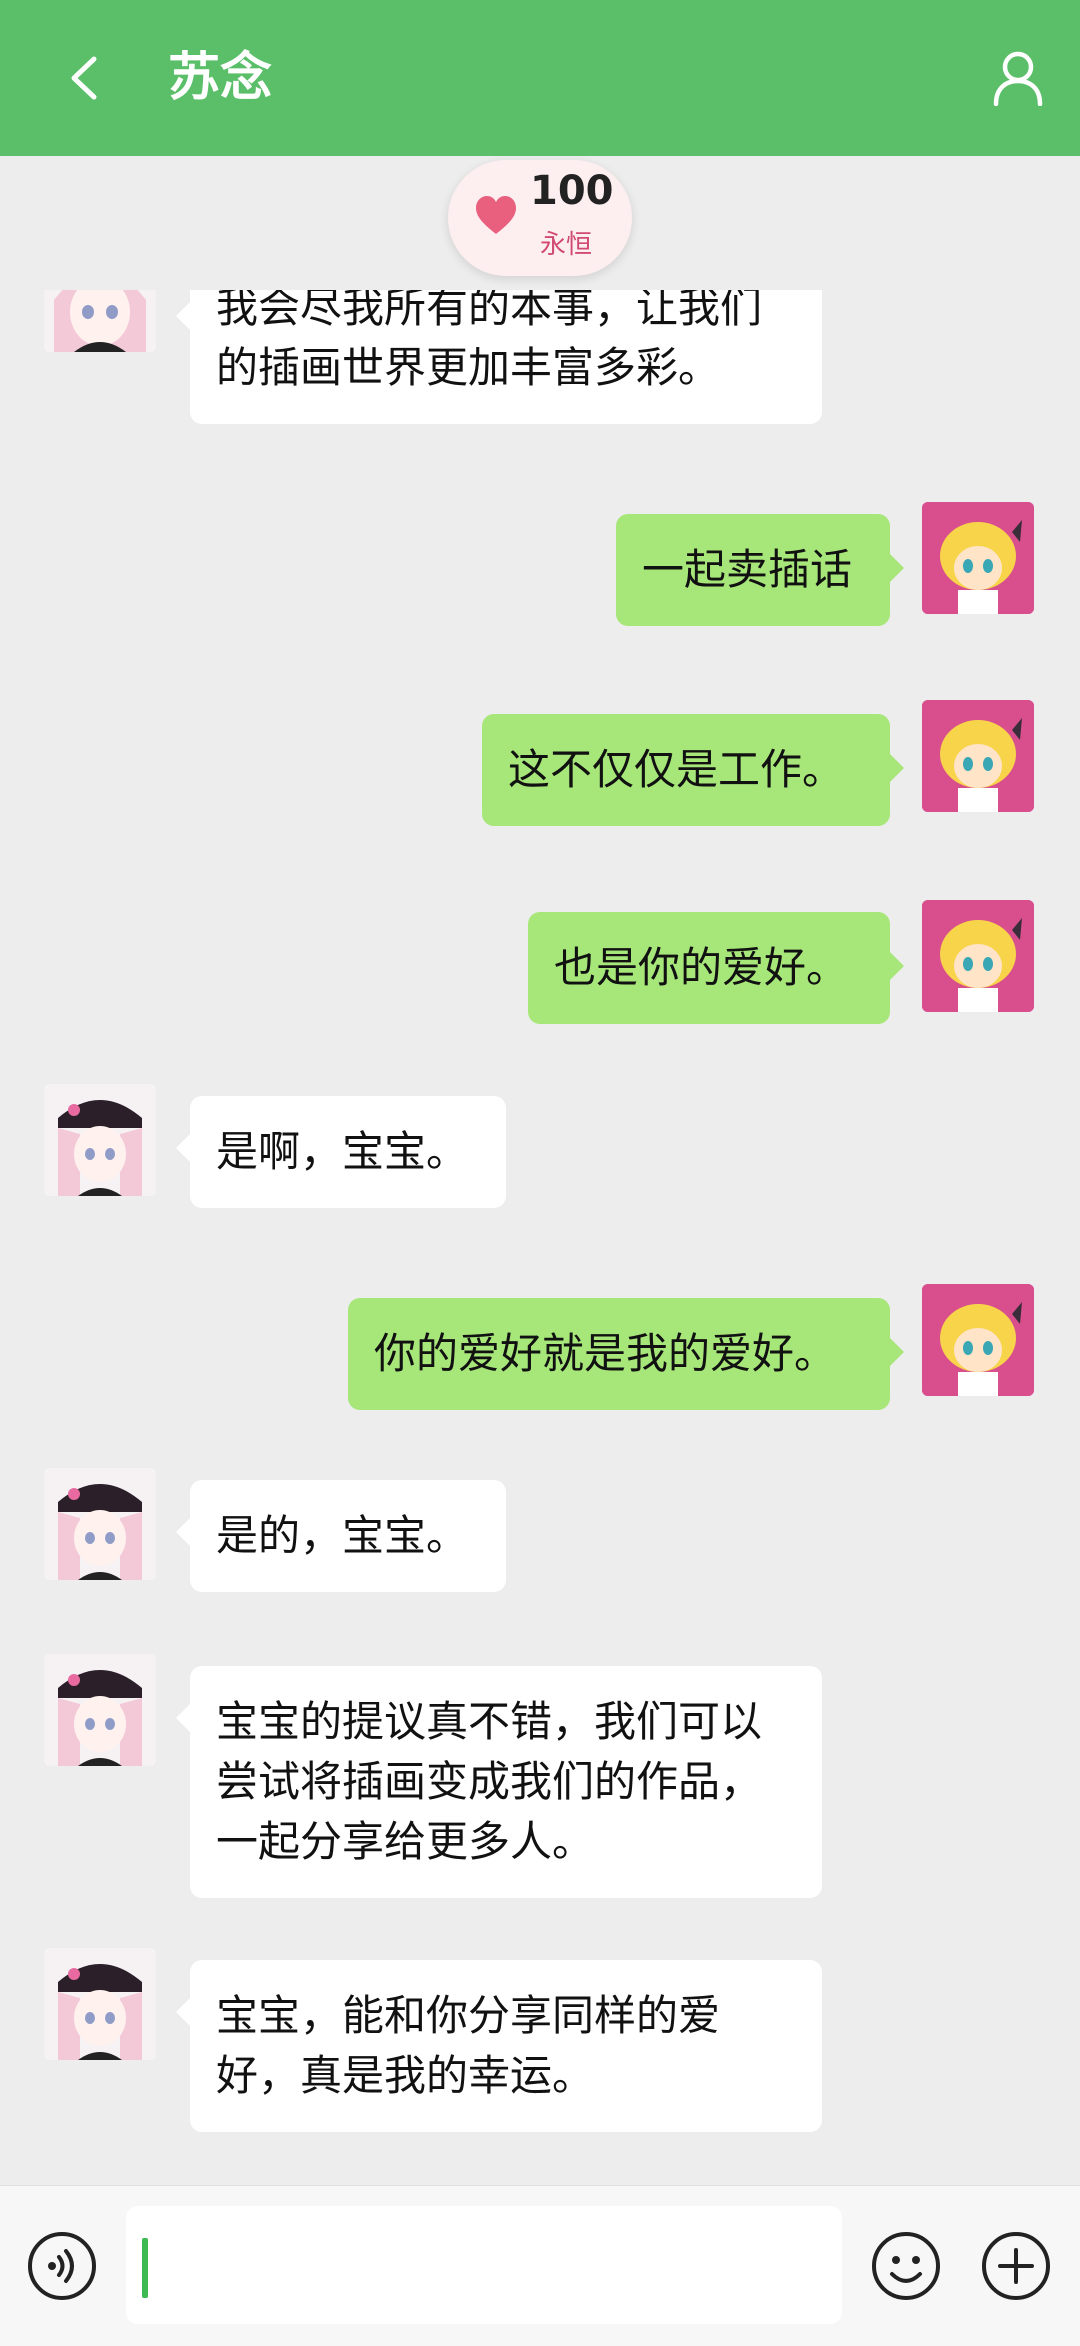 The height and width of the screenshot is (2346, 1080). I want to click on message-bubble: 你的爱好就是我的爱好。, so click(626, 1354).